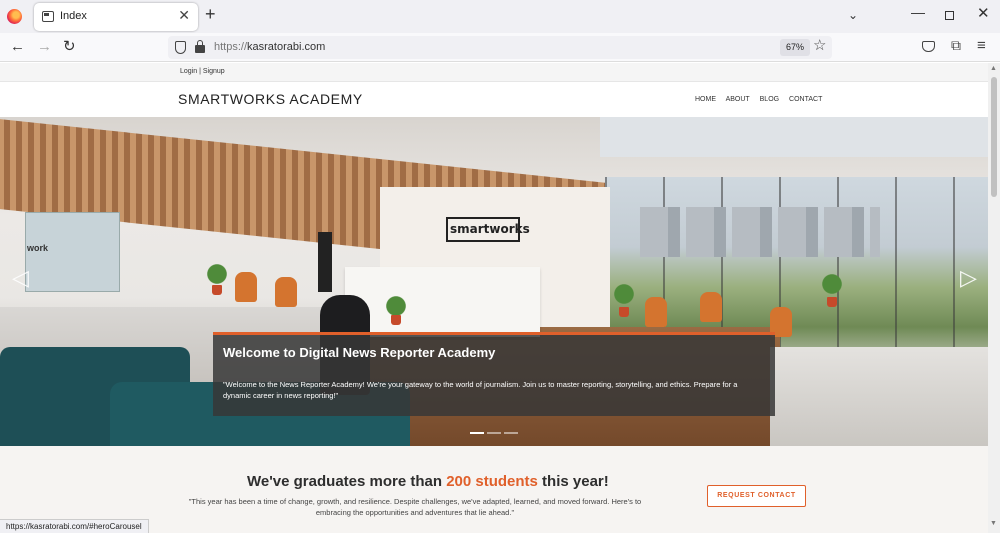 The image size is (1000, 533). What do you see at coordinates (73, 16) in the screenshot?
I see `tab-title: Index` at bounding box center [73, 16].